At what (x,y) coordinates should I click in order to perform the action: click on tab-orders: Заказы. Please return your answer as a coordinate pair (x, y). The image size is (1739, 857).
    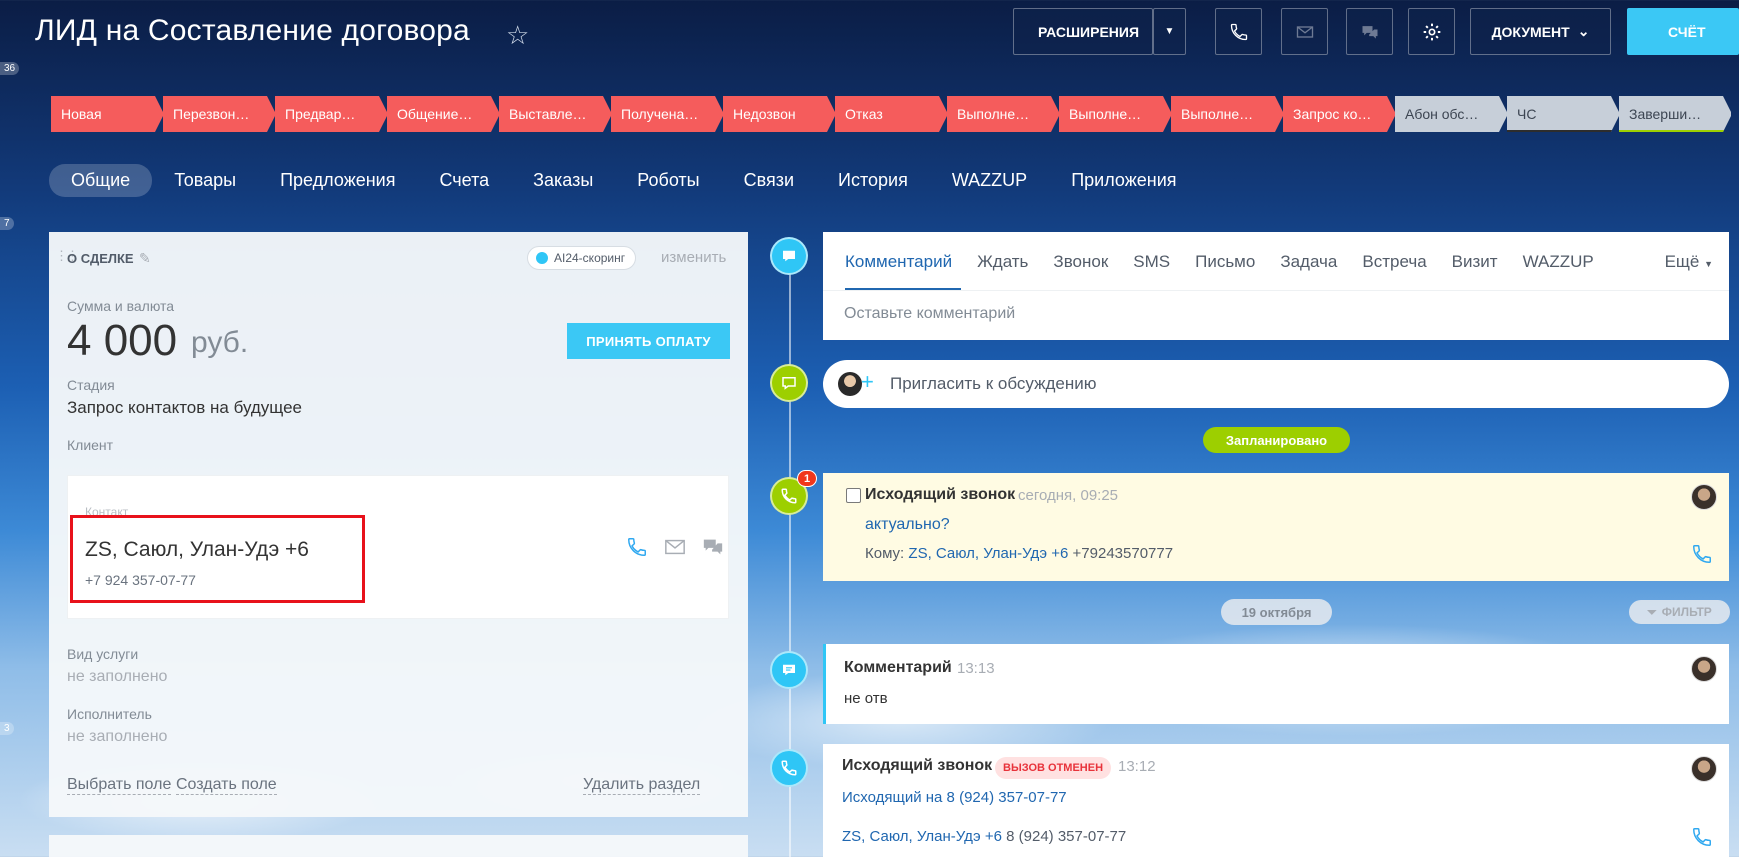
    Looking at the image, I should click on (563, 180).